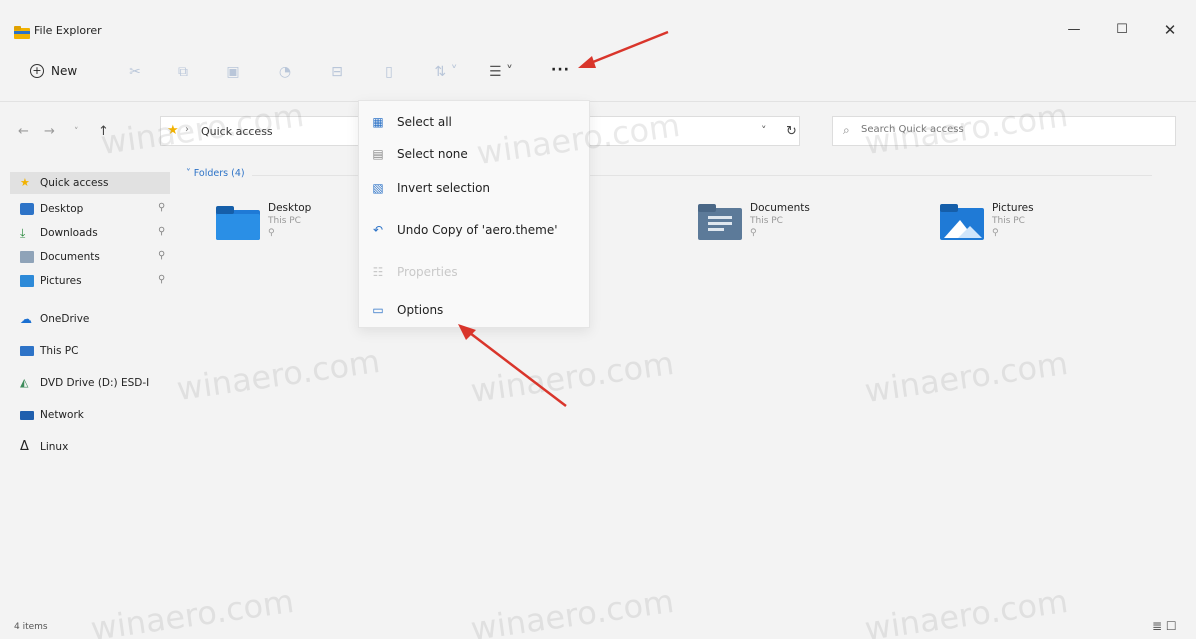 This screenshot has height=639, width=1196. What do you see at coordinates (446, 72) in the screenshot?
I see `sort-icon: ⇅ ˅` at bounding box center [446, 72].